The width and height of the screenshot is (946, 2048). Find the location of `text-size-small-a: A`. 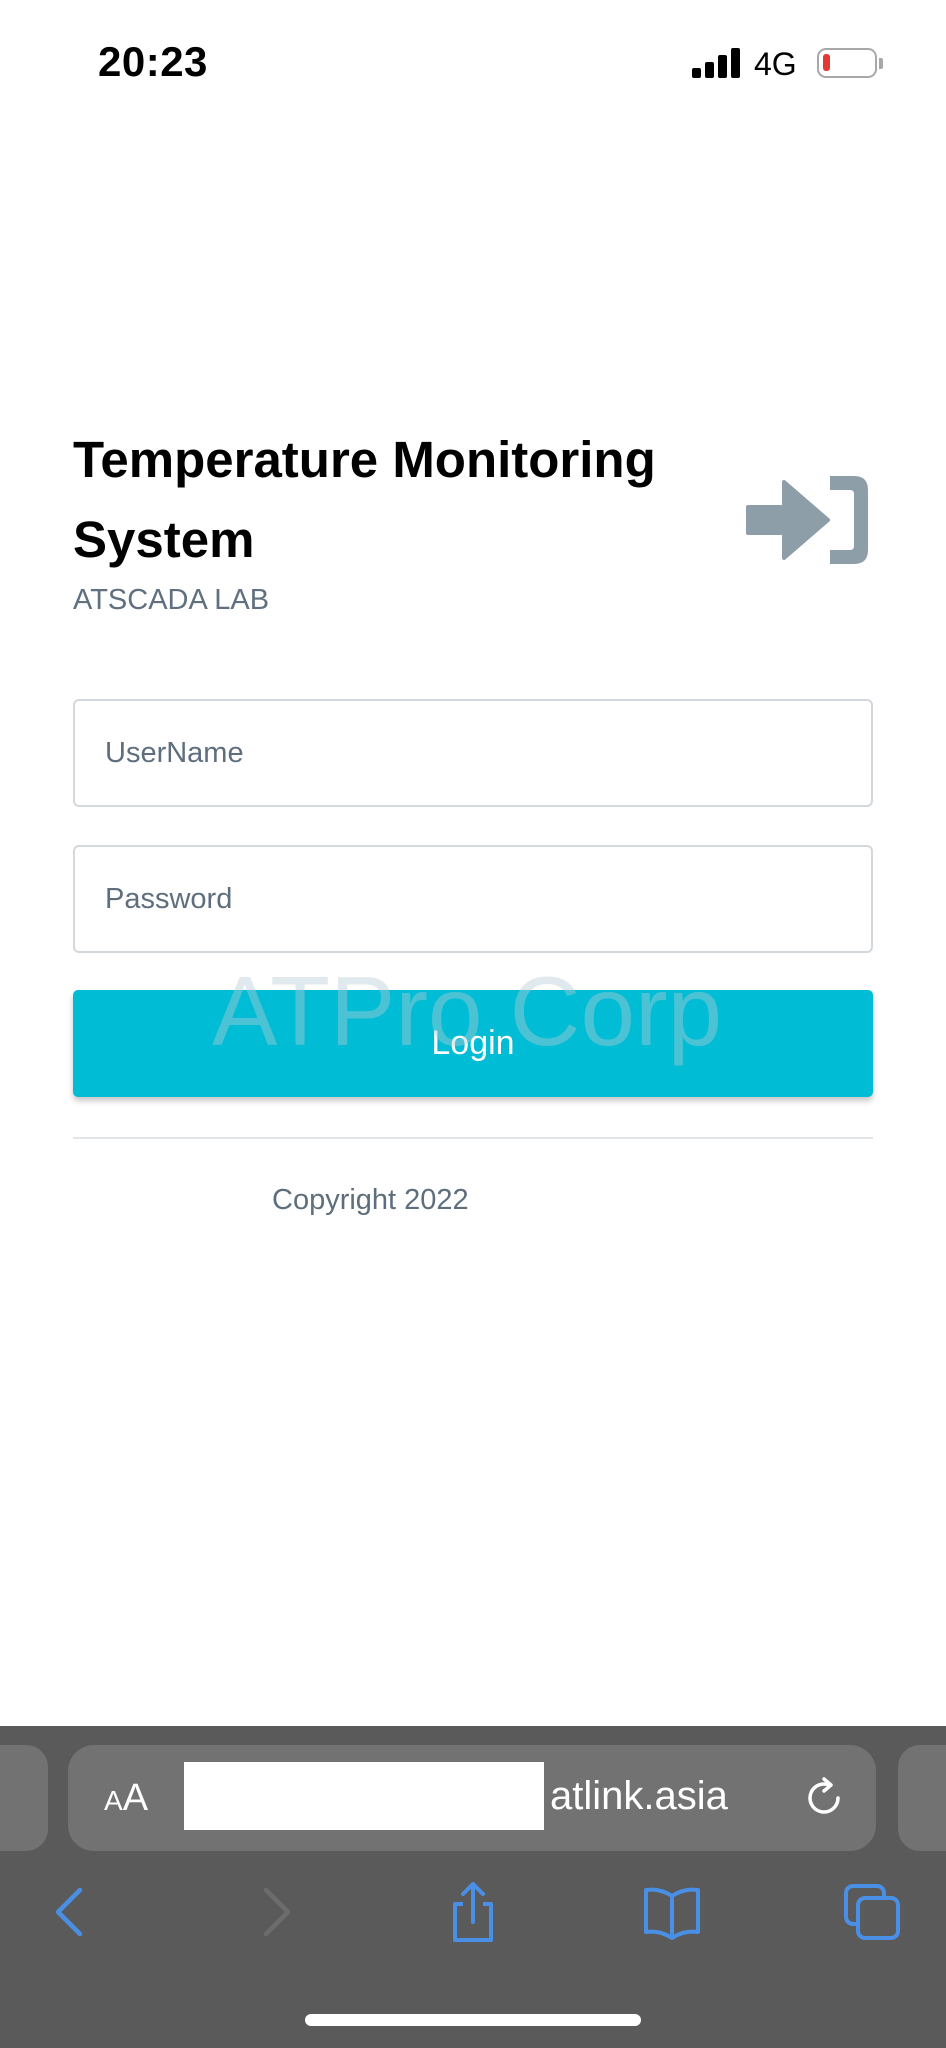

text-size-small-a: A is located at coordinates (113, 1800).